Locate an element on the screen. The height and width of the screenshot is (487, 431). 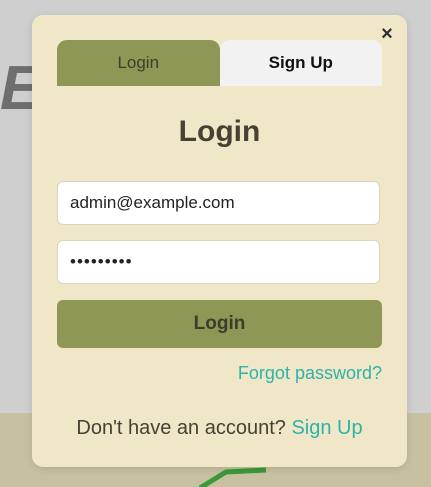
signup-prompt: Don't have an account? Sign Up is located at coordinates (219, 428).